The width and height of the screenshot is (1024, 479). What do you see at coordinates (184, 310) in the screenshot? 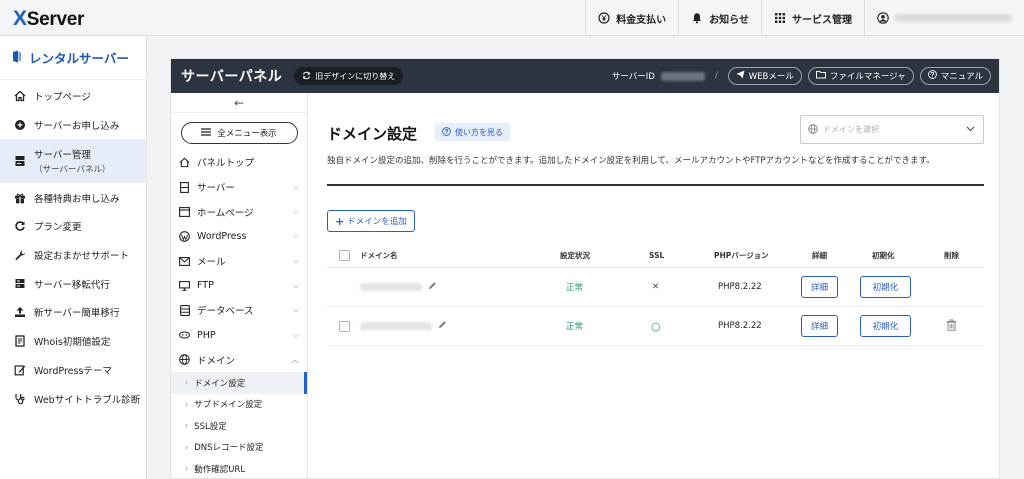
I see `database-icon` at bounding box center [184, 310].